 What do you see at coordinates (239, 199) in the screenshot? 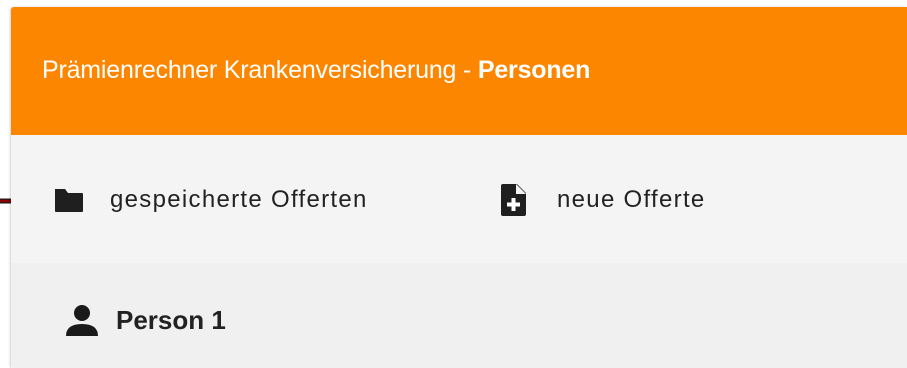
I see `saved-offers-label: gespeicherte Offerten` at bounding box center [239, 199].